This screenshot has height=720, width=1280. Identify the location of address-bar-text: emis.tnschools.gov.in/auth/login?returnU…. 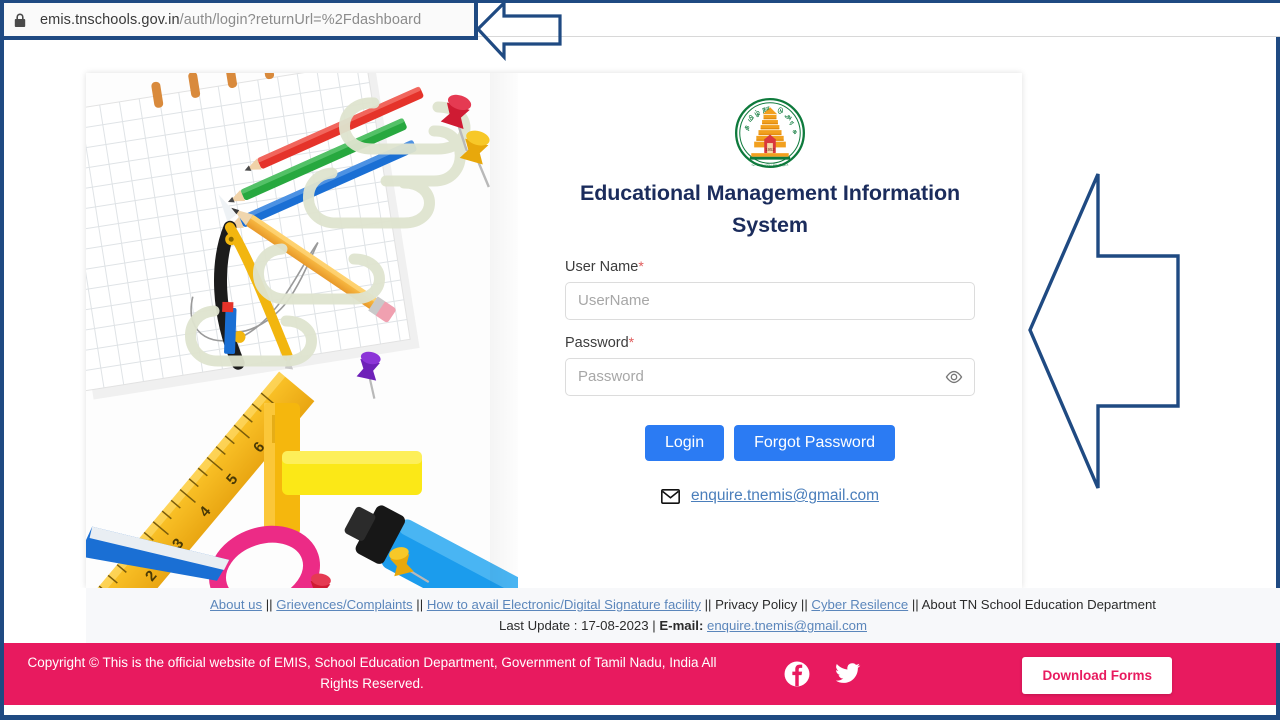
(230, 20).